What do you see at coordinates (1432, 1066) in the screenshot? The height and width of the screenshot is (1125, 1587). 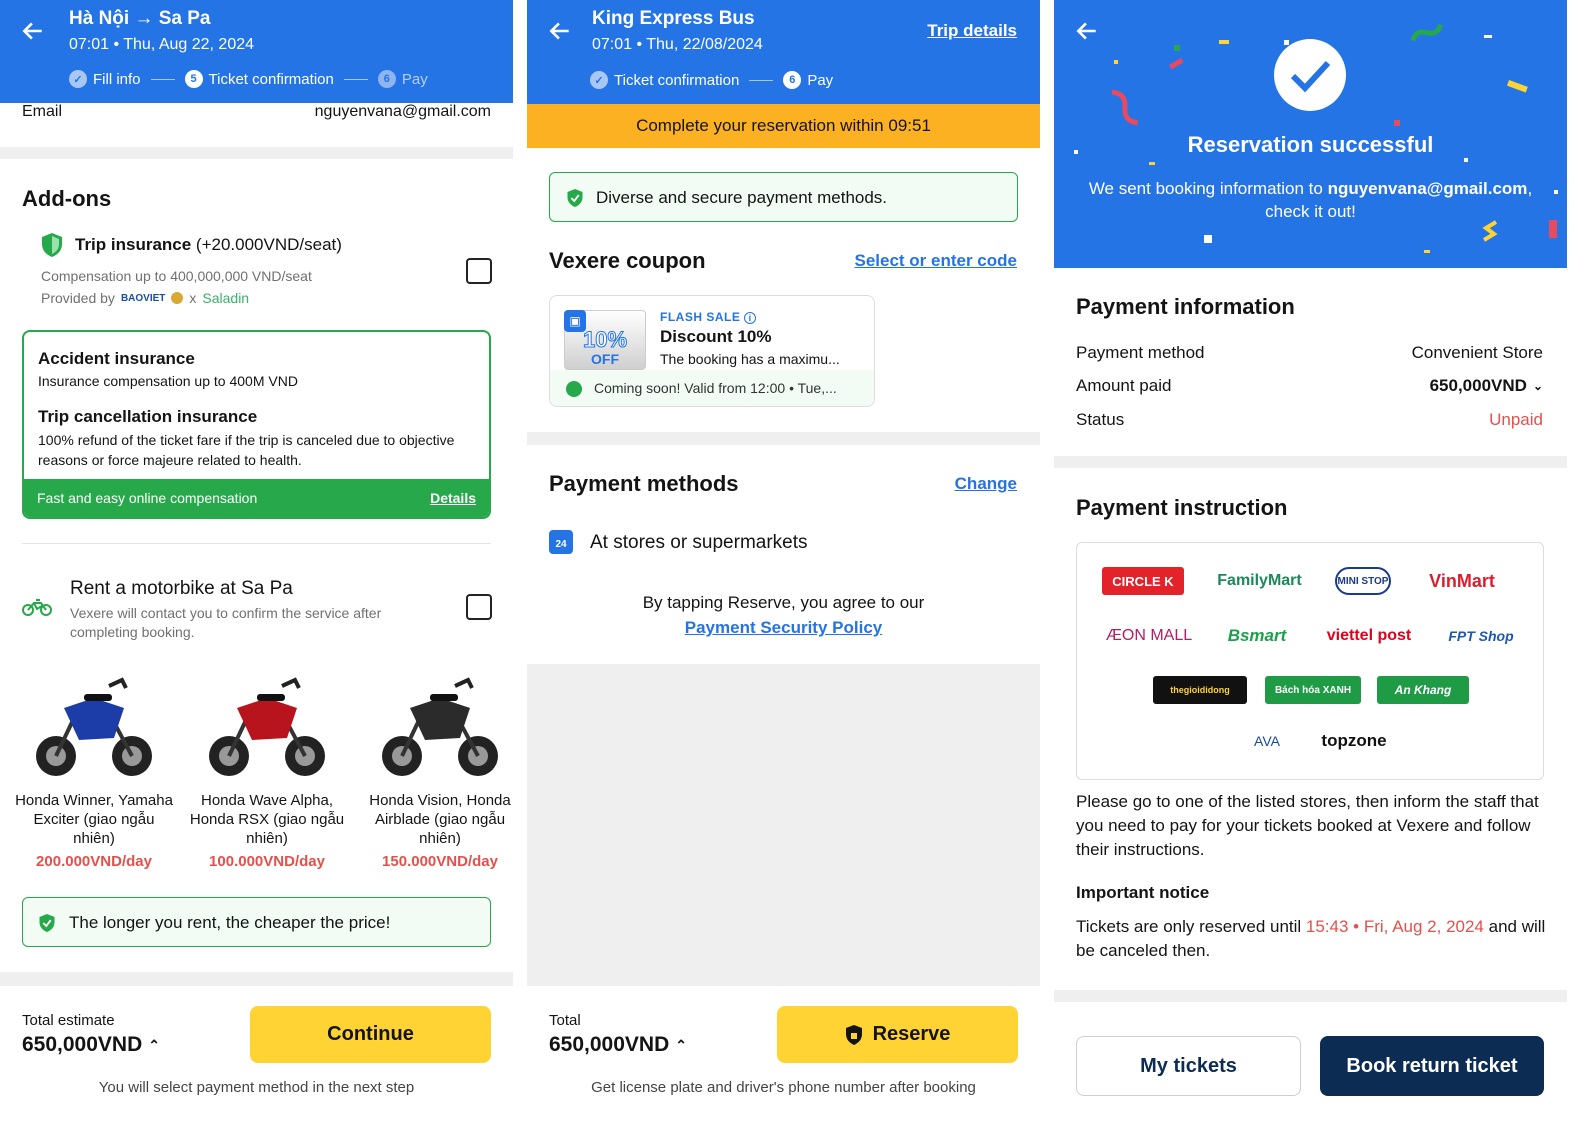 I see `book-return-button: Book return ticket` at bounding box center [1432, 1066].